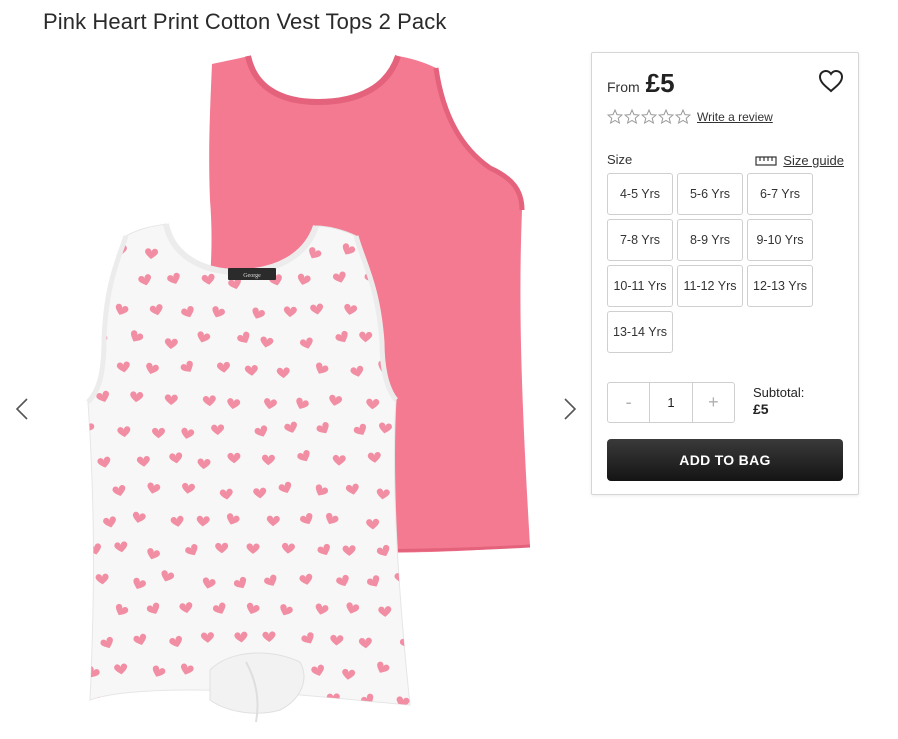  What do you see at coordinates (761, 409) in the screenshot?
I see `subtotal-value: £5` at bounding box center [761, 409].